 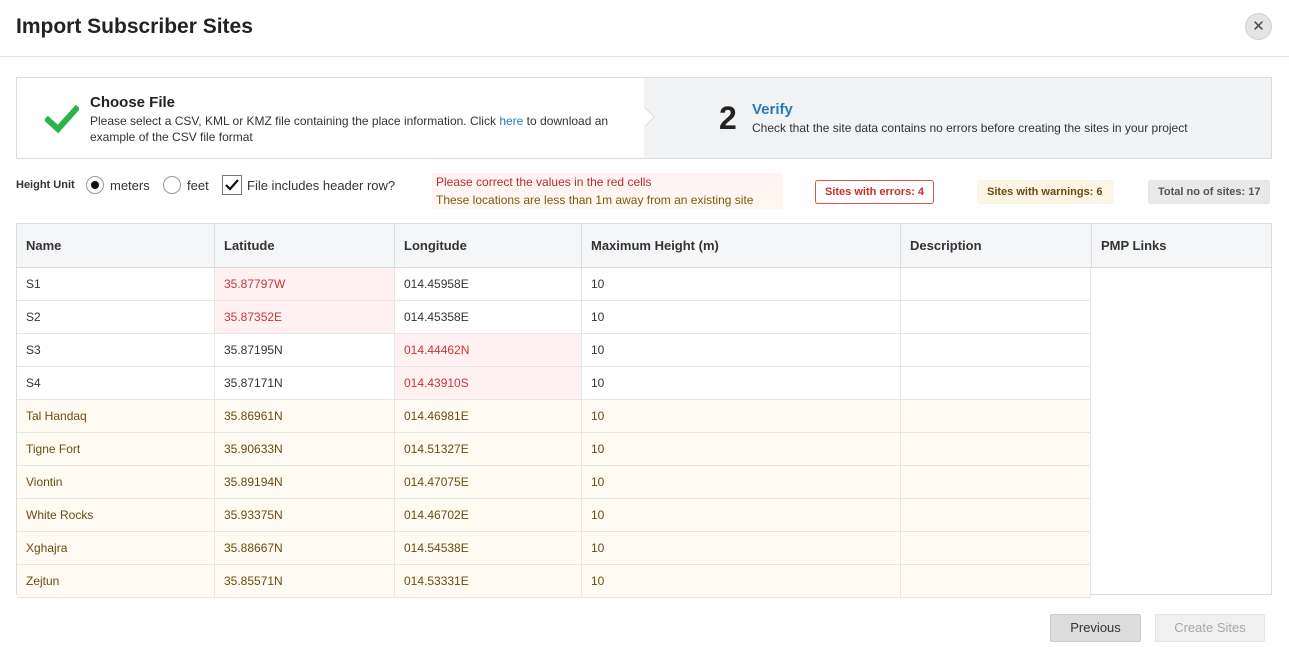 I want to click on step1-title: Choose File, so click(x=133, y=102).